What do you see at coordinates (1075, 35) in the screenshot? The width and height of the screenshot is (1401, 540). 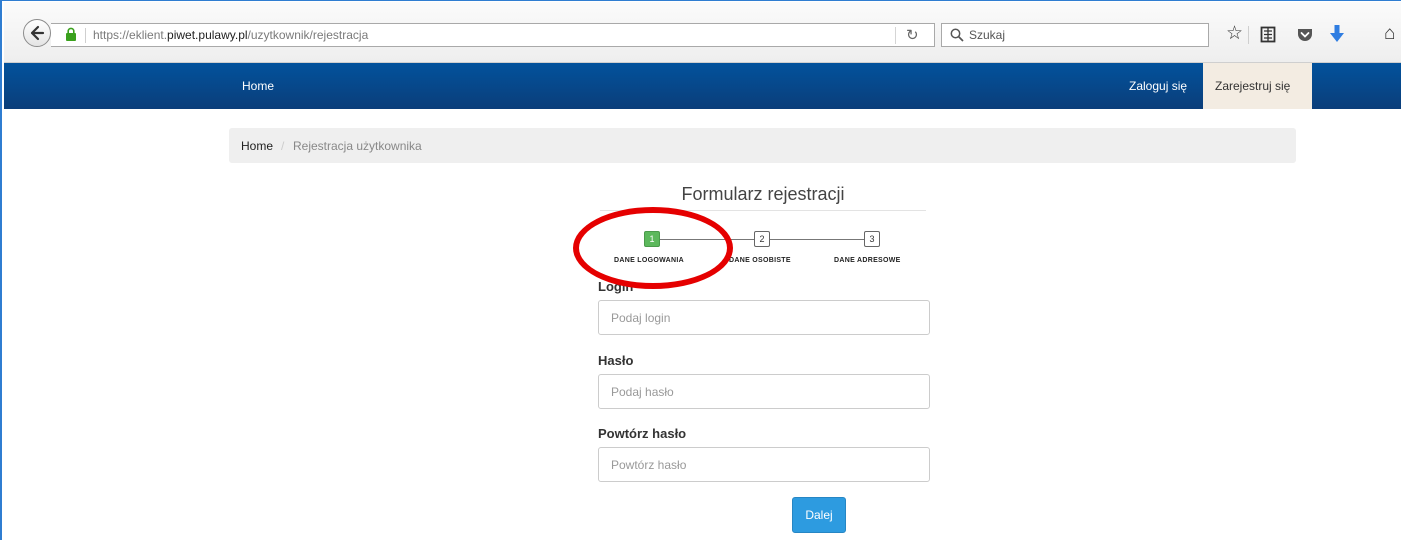 I see `search-box: Szukaj` at bounding box center [1075, 35].